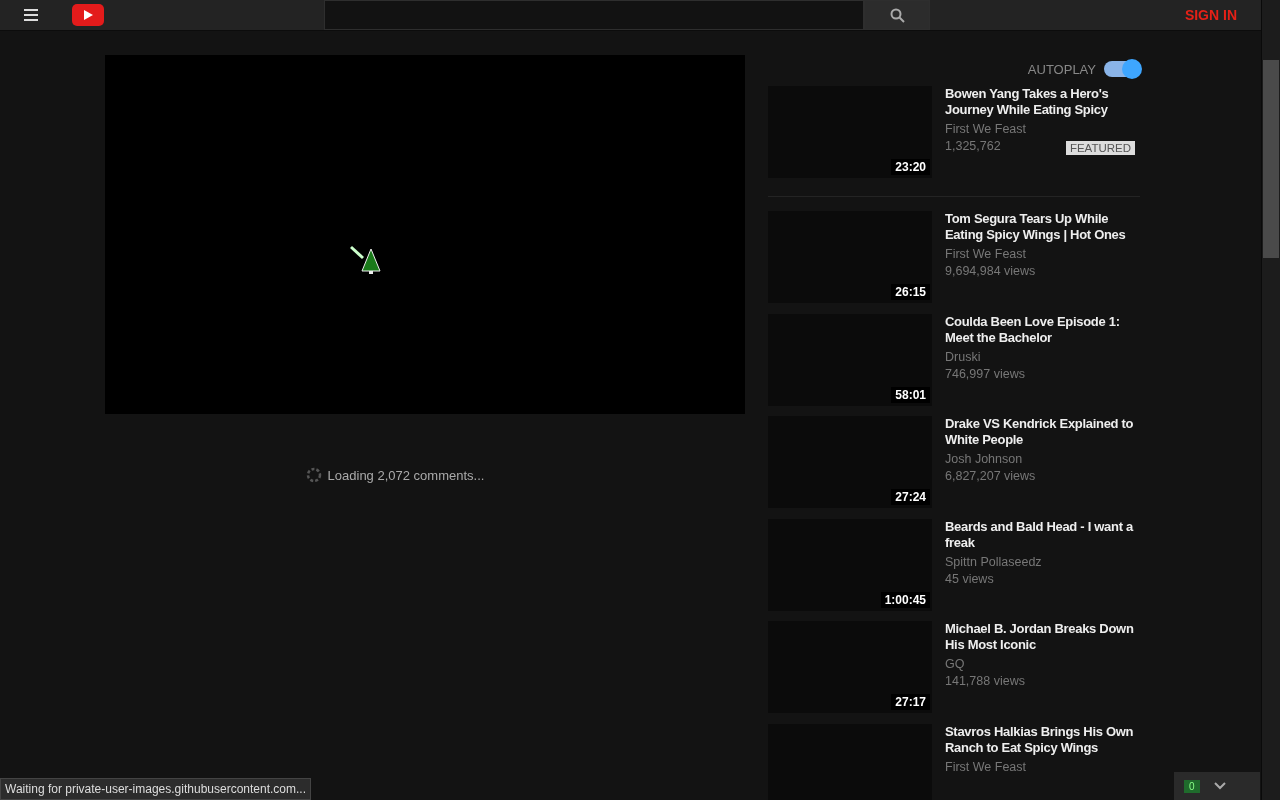  I want to click on search-button, so click(897, 15).